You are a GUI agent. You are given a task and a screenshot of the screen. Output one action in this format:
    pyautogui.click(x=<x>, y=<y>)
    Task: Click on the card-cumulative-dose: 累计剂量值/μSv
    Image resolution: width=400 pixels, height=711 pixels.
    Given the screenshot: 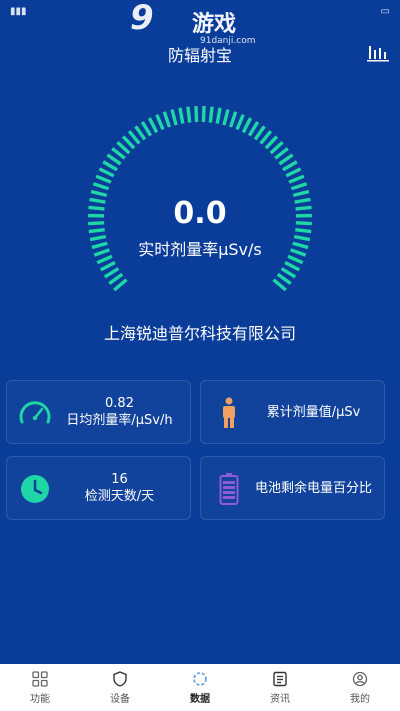 What is the action you would take?
    pyautogui.click(x=292, y=412)
    